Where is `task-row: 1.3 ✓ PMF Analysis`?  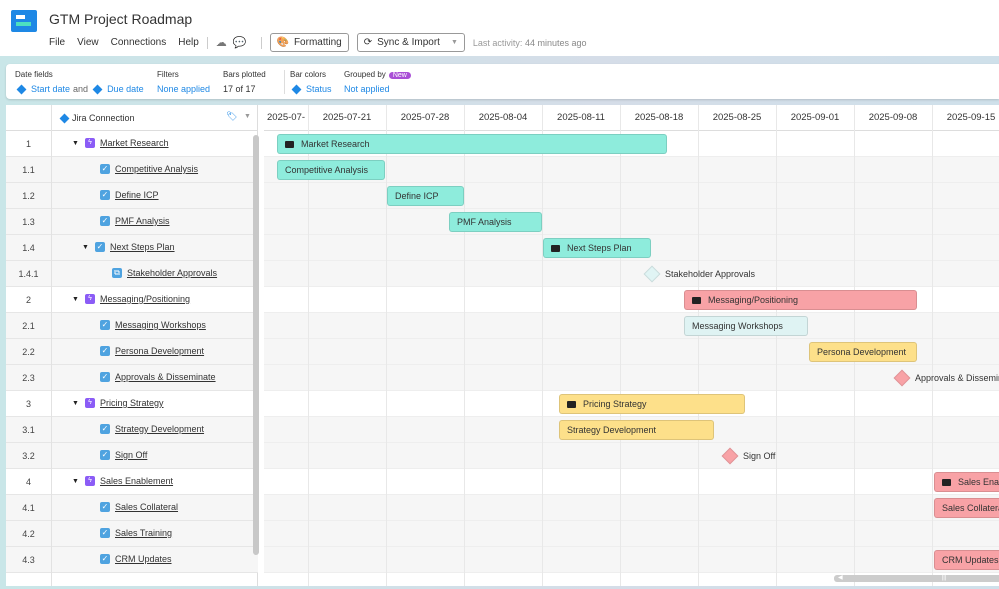
task-row: 1.3 ✓ PMF Analysis is located at coordinates (132, 222).